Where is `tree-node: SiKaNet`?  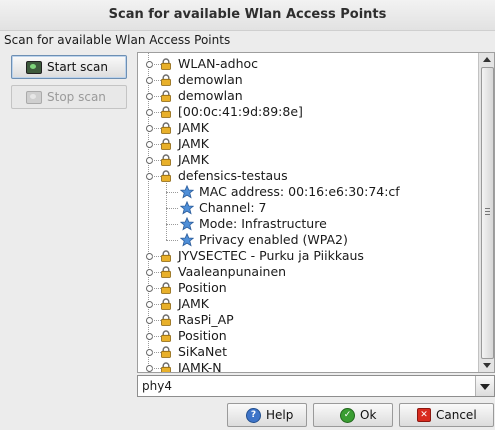 tree-node: SiKaNet is located at coordinates (308, 352).